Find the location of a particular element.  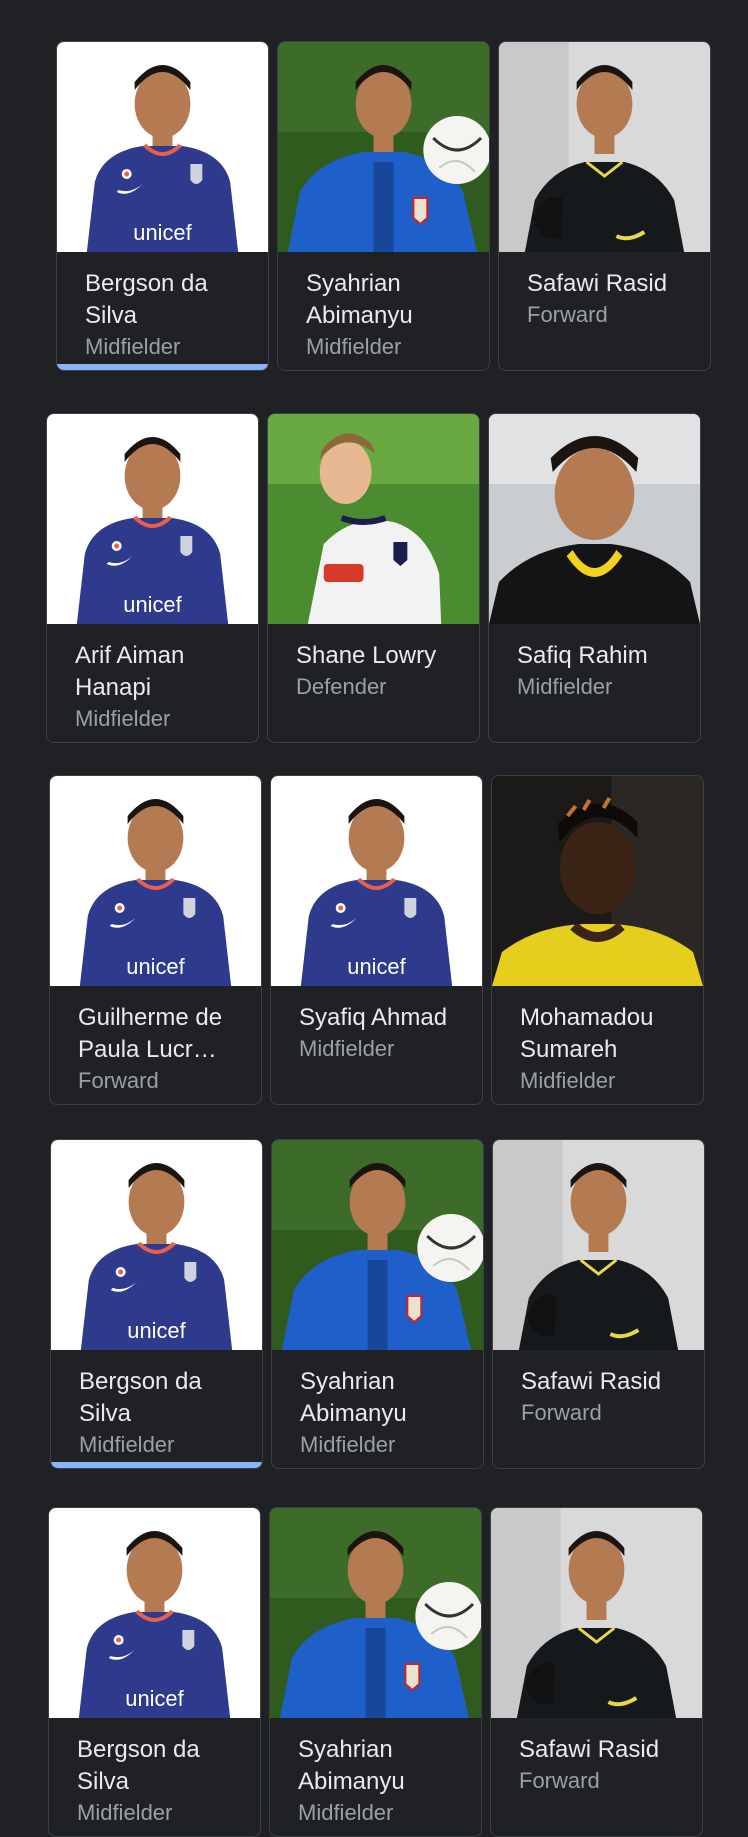

player-name: Mohamadou Sumareh is located at coordinates (587, 1033).